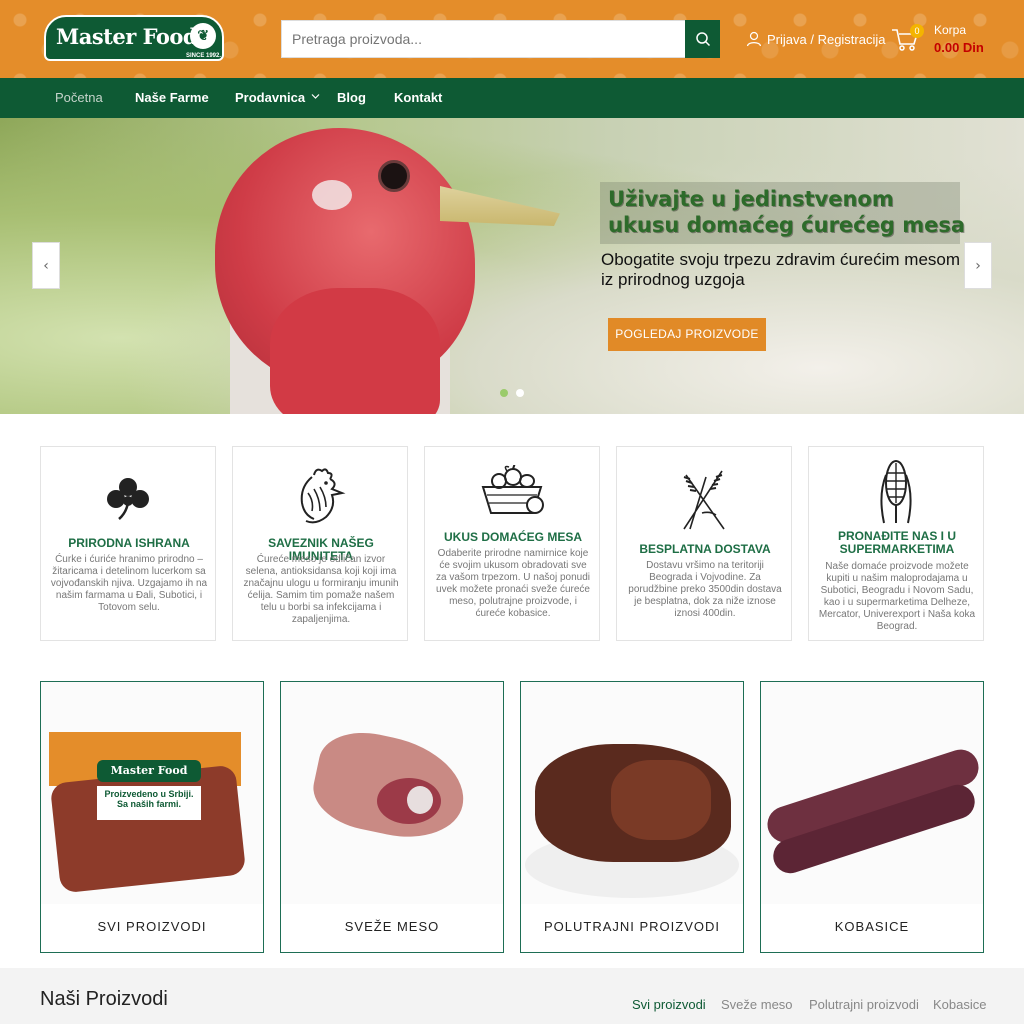 The width and height of the screenshot is (1024, 1024). I want to click on filter-tab-semi-durable: Polutrajni proizvodi, so click(864, 1004).